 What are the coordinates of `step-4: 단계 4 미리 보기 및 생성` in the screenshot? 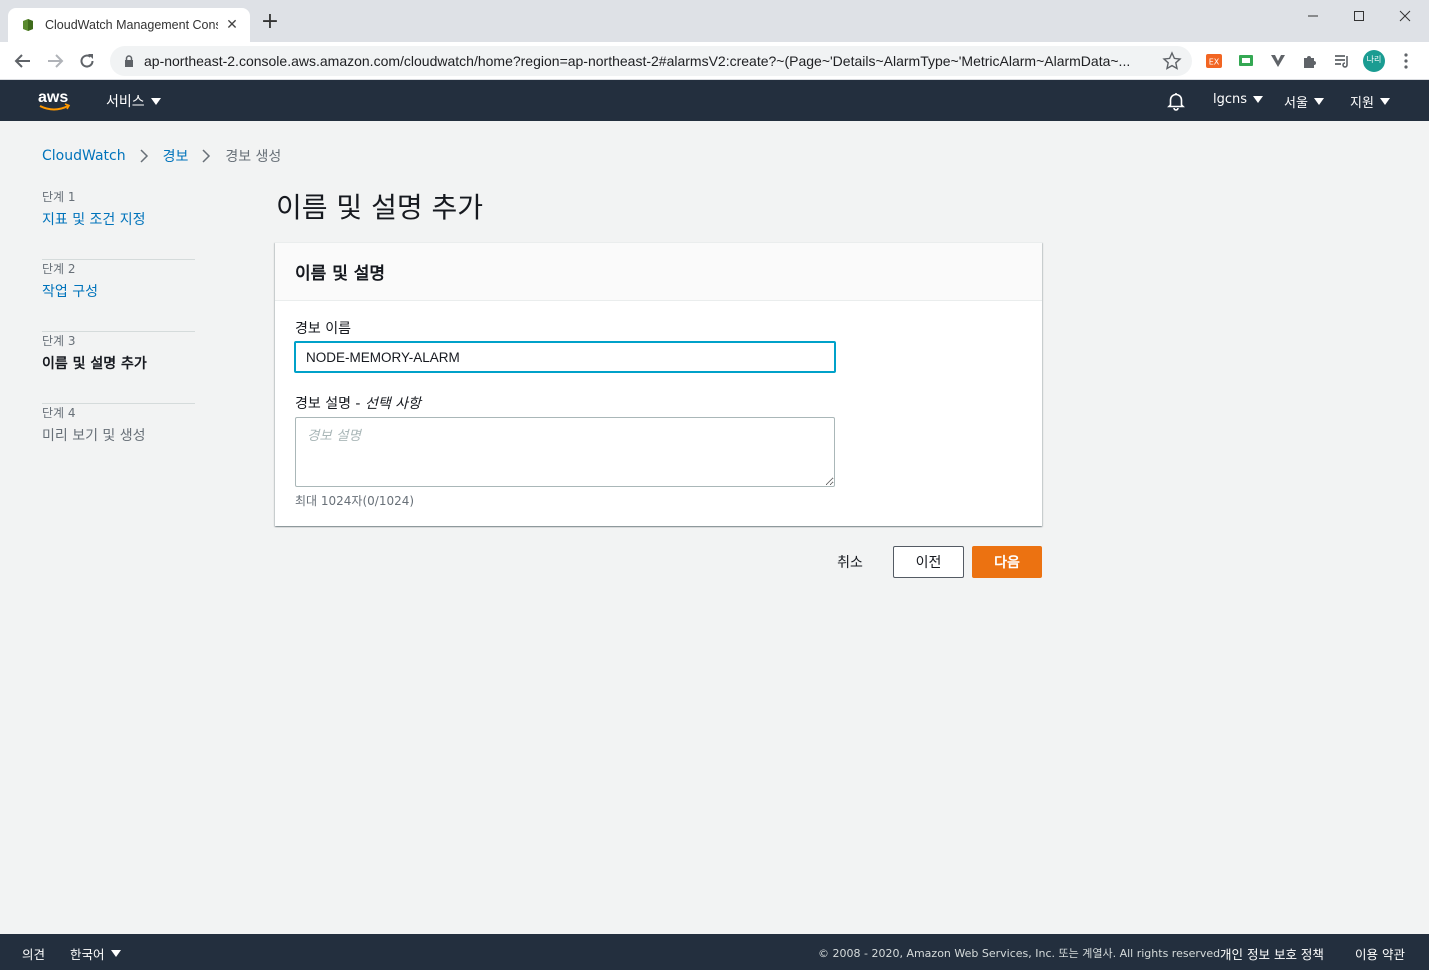 It's located at (118, 440).